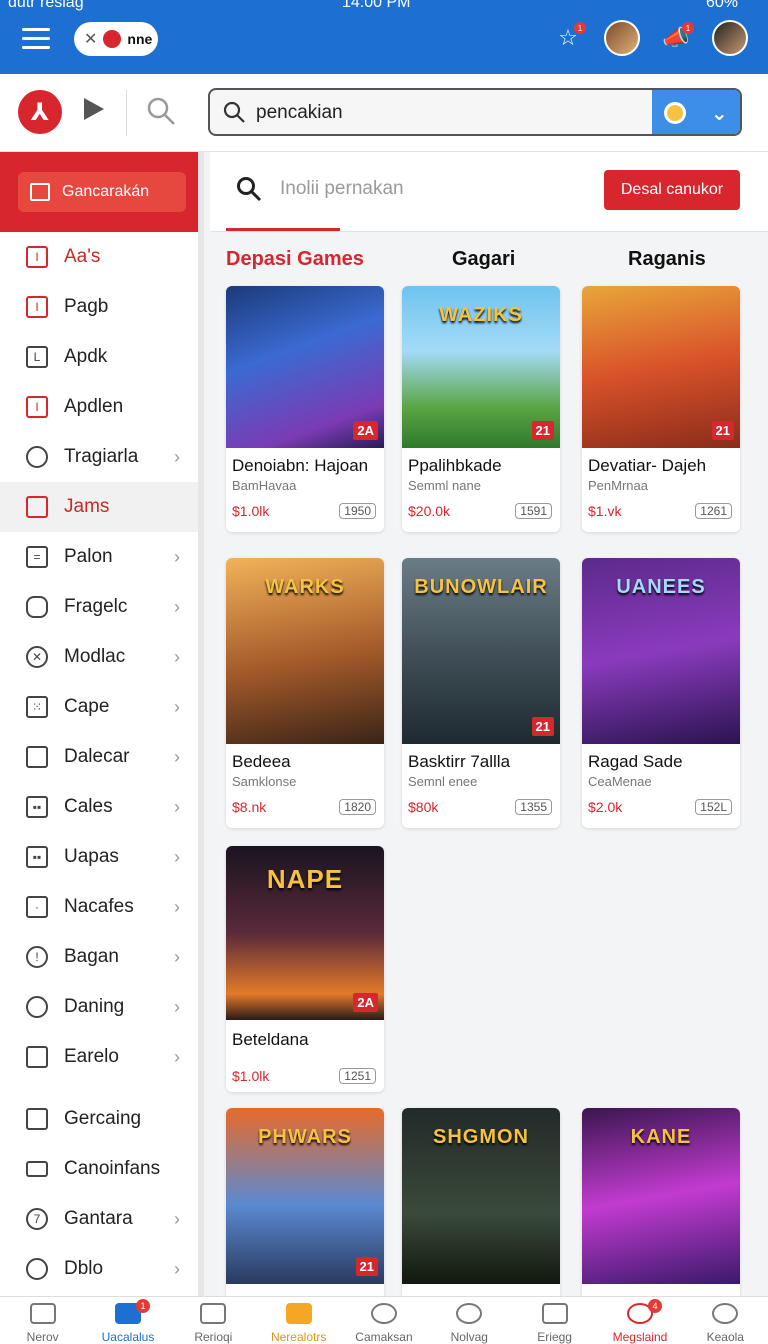  I want to click on review-count: 1820, so click(357, 807).